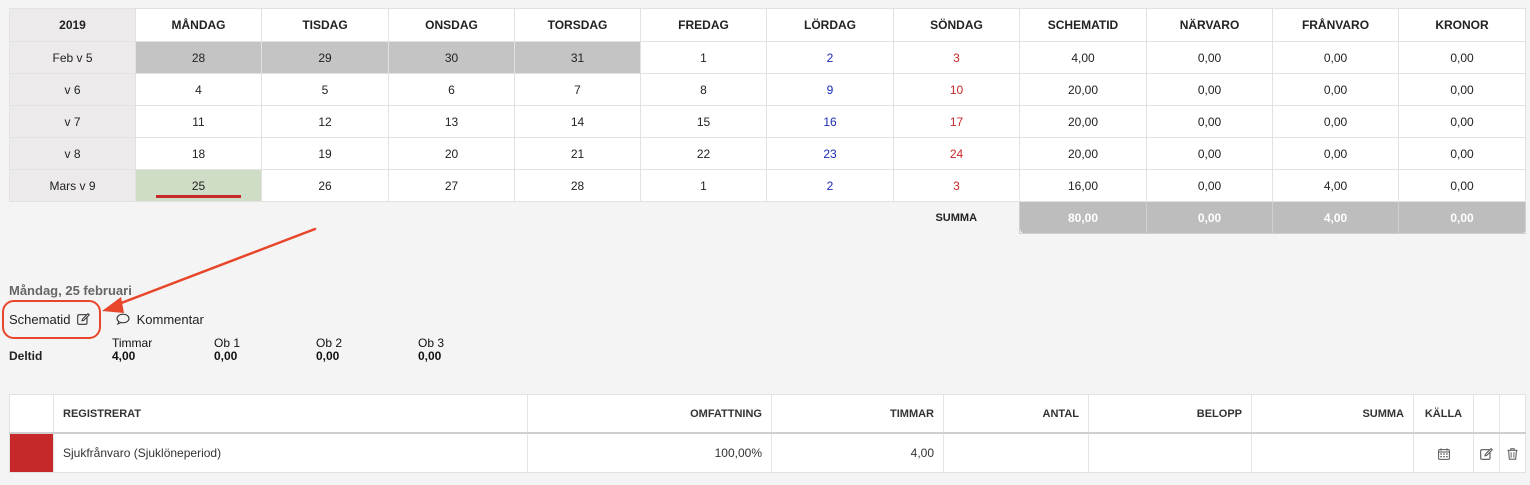  Describe the element at coordinates (956, 89) in the screenshot. I see `calendar-day-sunday: 10` at that location.